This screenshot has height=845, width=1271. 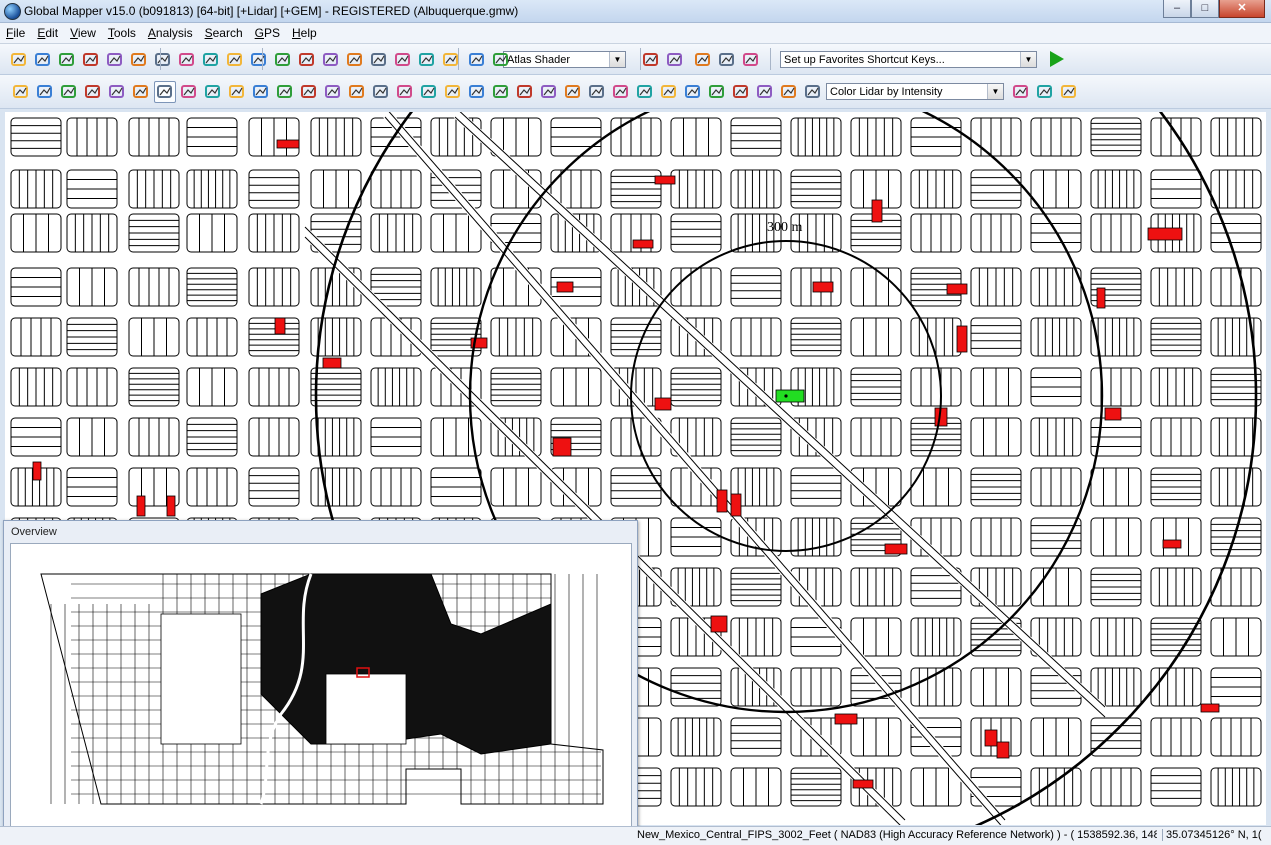 What do you see at coordinates (915, 91) in the screenshot?
I see `lidar-color-select: Color Lidar by Intensity ▼` at bounding box center [915, 91].